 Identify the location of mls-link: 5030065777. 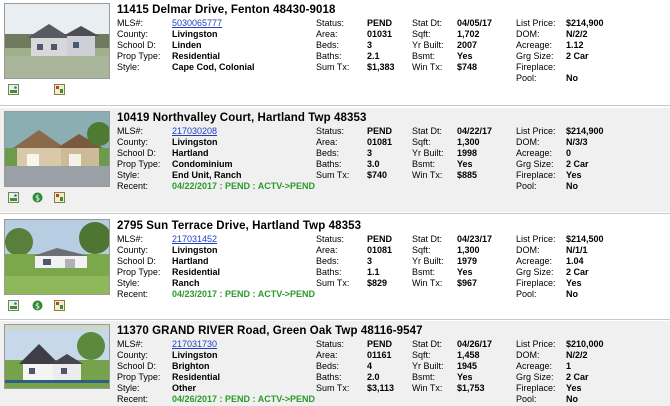
(197, 23).